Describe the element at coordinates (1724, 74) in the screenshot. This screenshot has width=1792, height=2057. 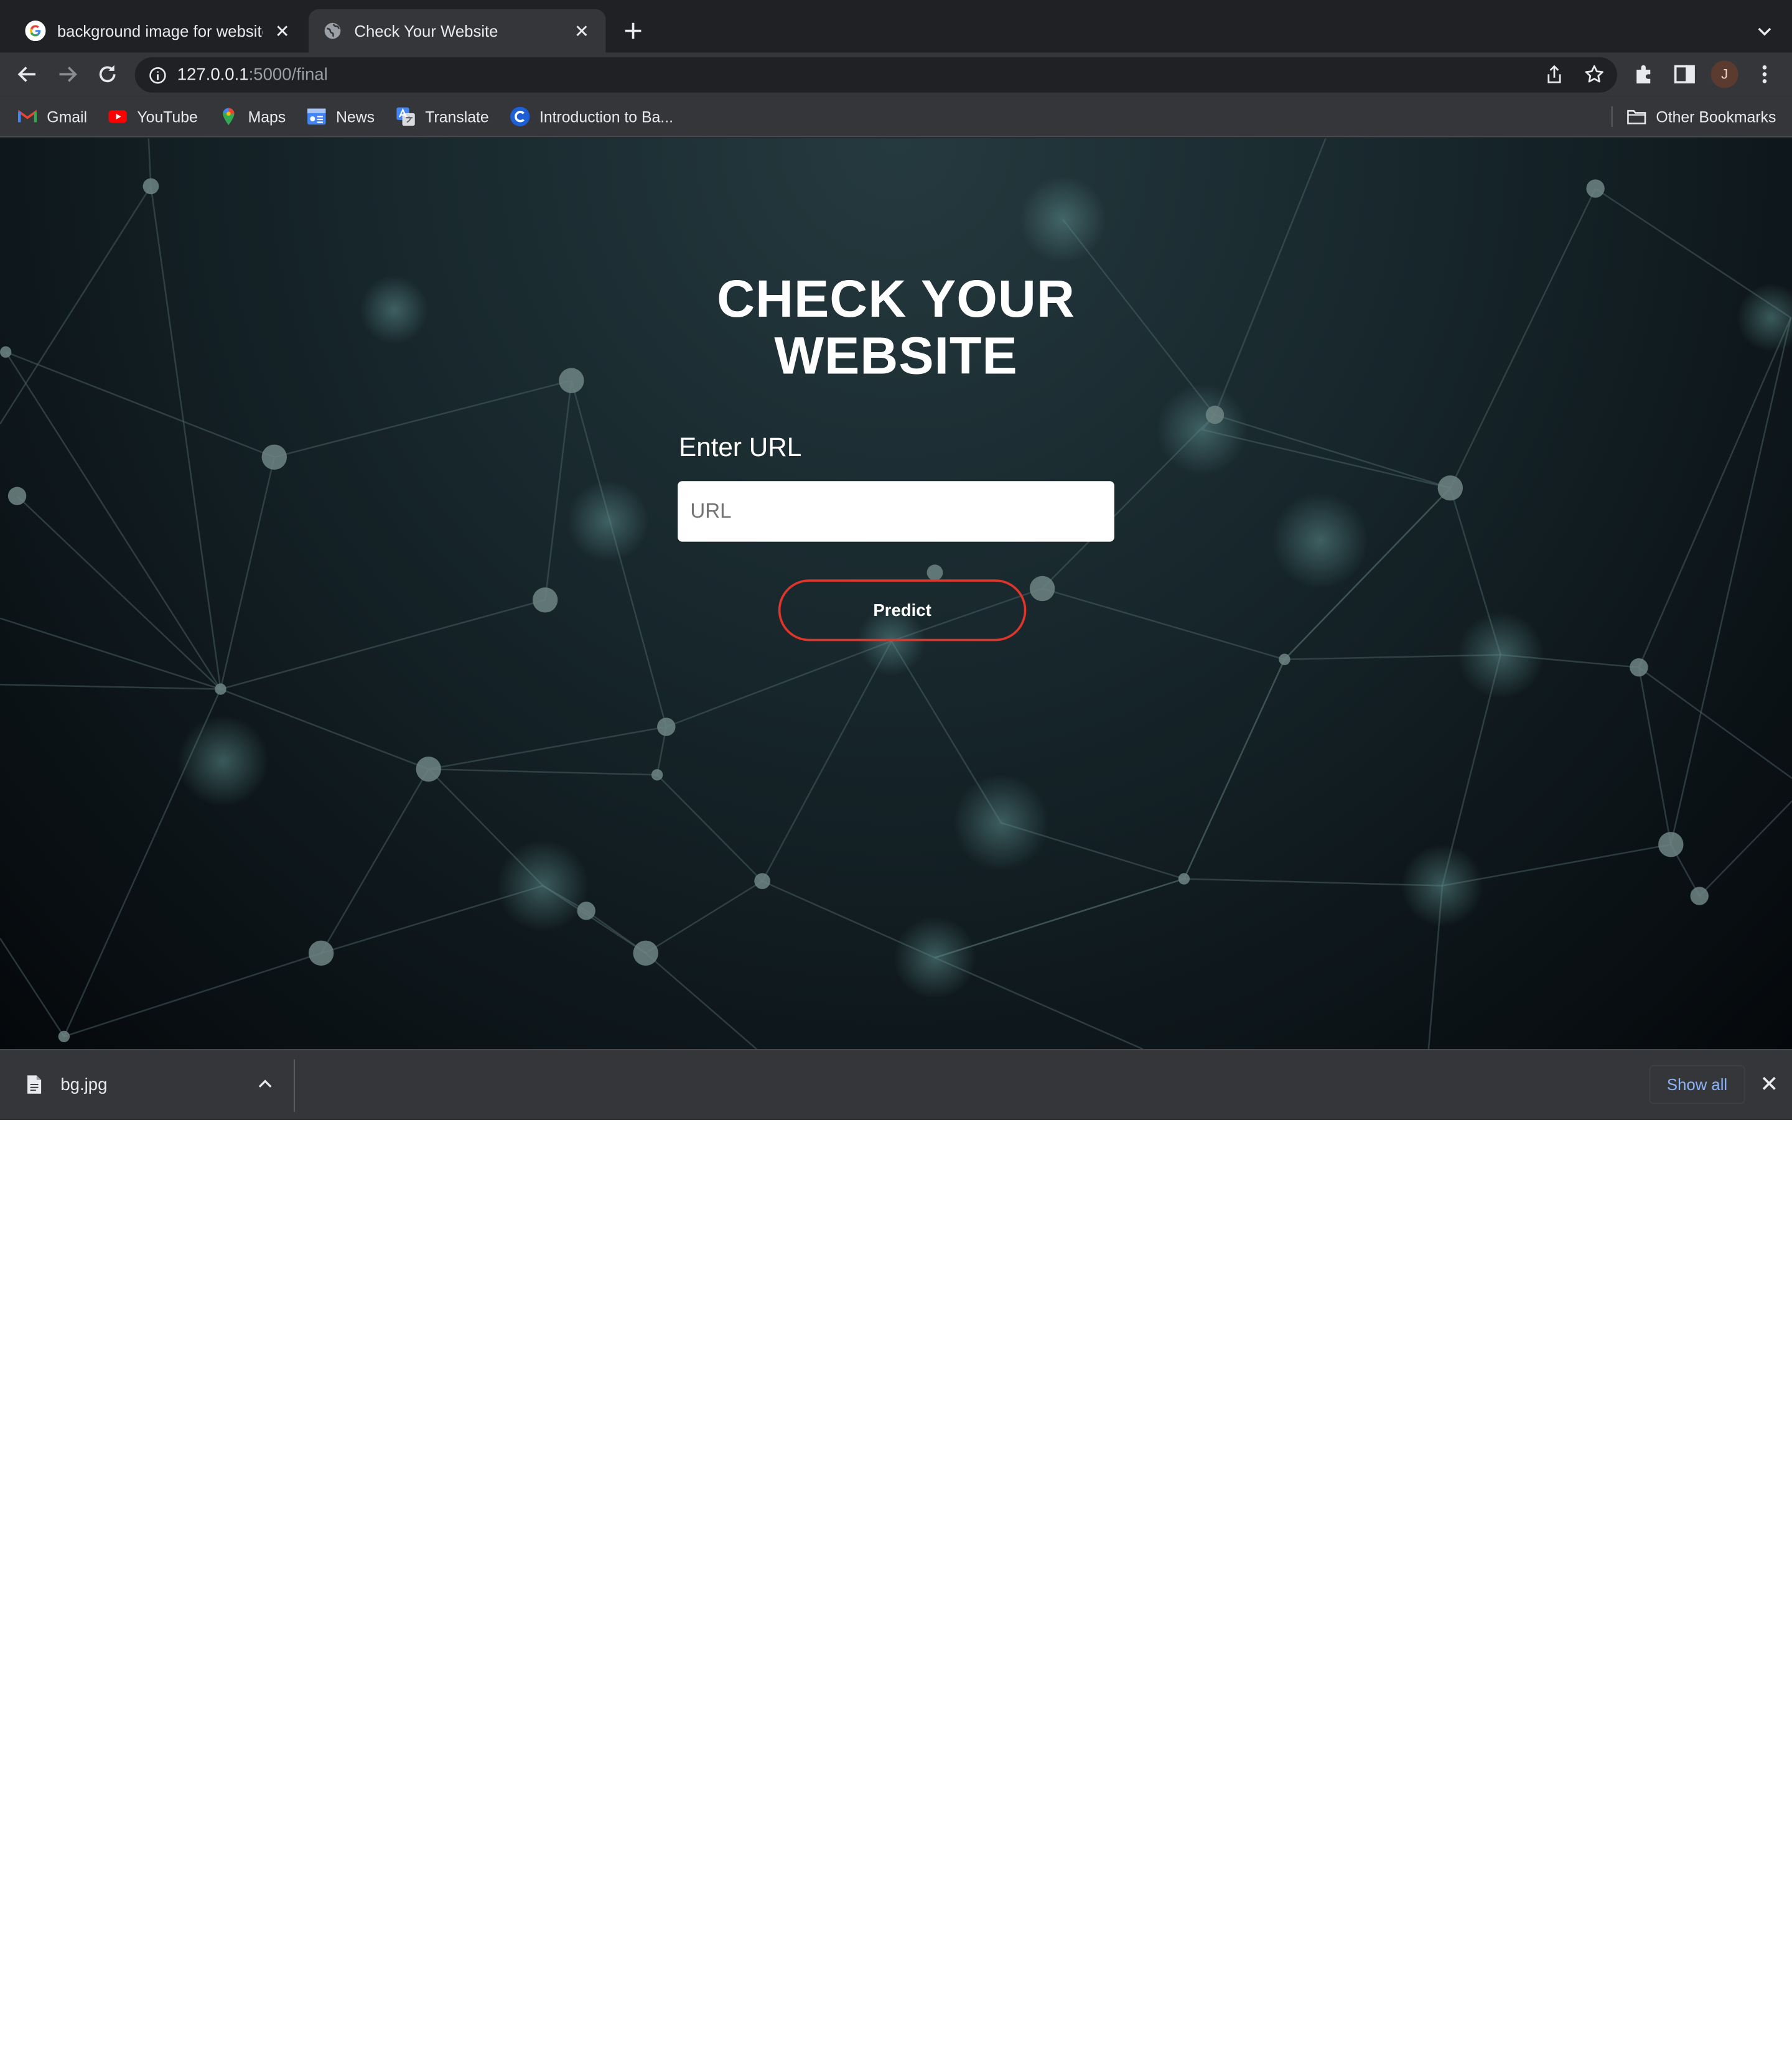
I see `avatar: J` at that location.